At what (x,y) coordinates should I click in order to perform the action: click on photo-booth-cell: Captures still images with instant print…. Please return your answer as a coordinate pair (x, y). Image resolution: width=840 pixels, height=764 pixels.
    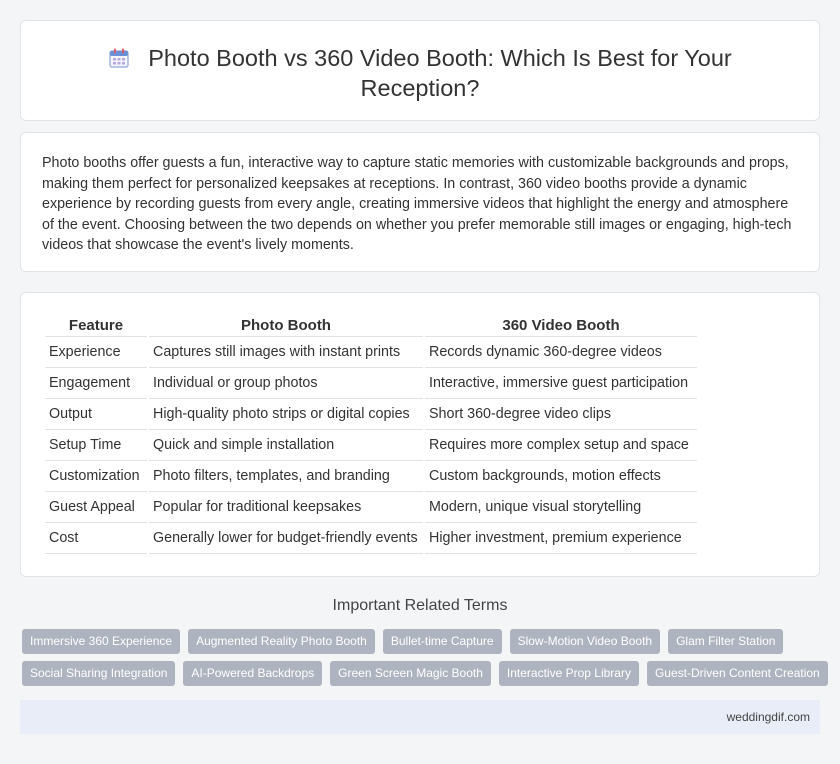
    Looking at the image, I should click on (286, 352).